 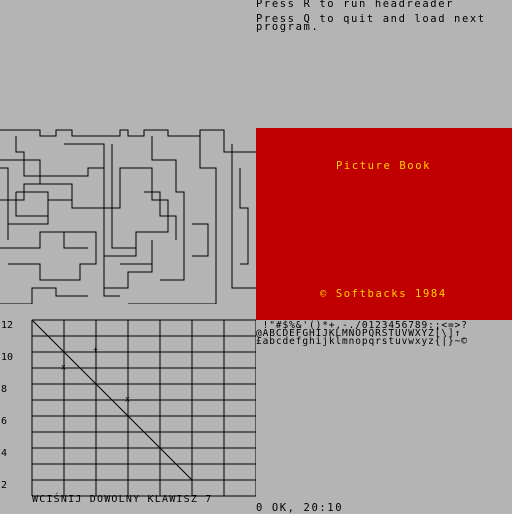 I want to click on copyright-notice: © Softbacks 1984, so click(x=383, y=294).